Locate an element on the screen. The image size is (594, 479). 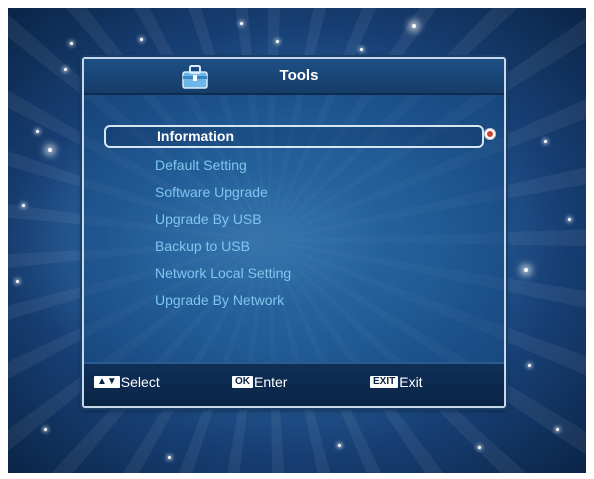
radio-dot-icon is located at coordinates (490, 134).